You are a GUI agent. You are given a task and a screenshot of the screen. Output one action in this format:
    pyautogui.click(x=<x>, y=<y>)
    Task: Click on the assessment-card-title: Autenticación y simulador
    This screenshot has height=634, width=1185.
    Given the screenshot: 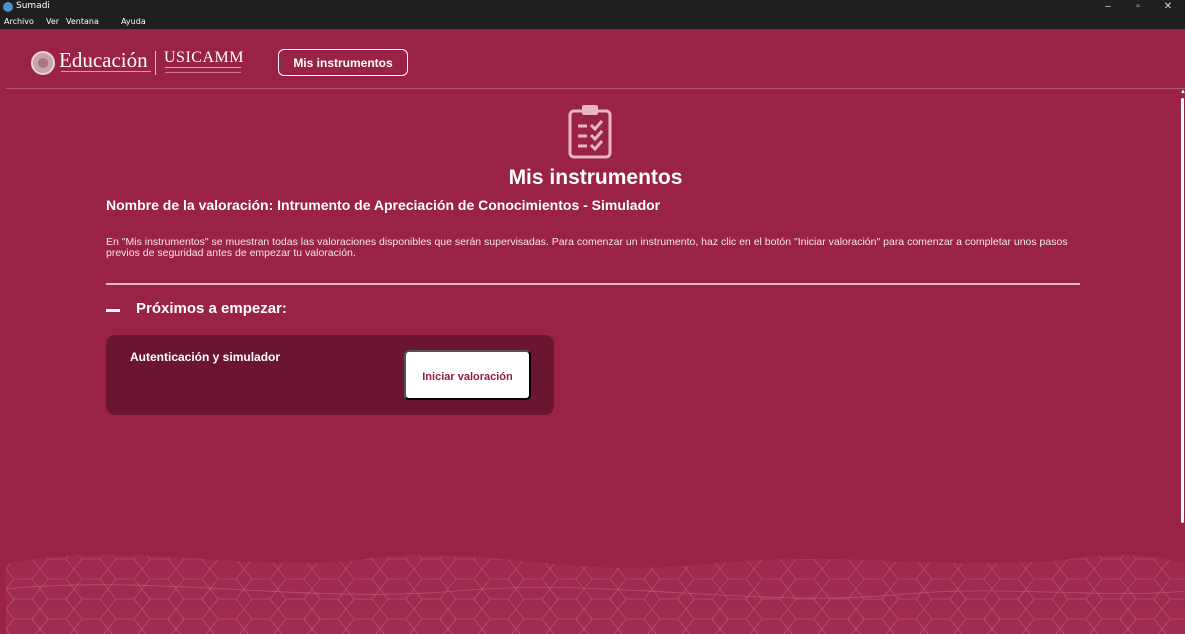 What is the action you would take?
    pyautogui.click(x=205, y=357)
    